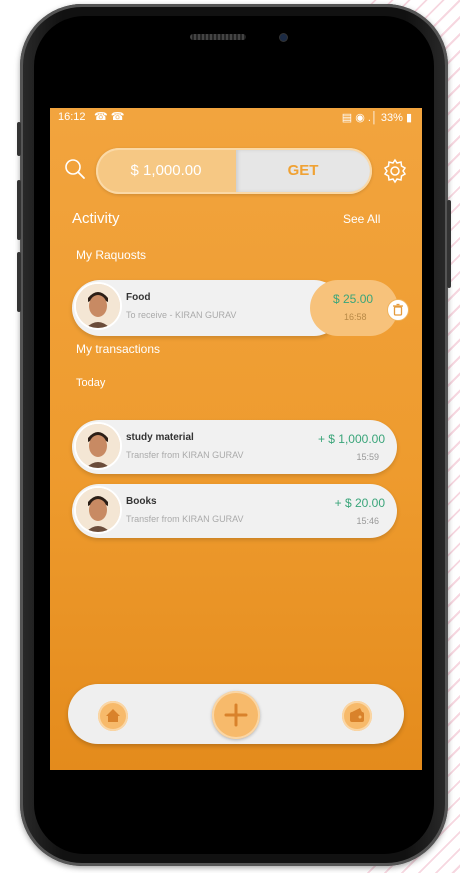  What do you see at coordinates (361, 219) in the screenshot?
I see `see-all-link: See All` at bounding box center [361, 219].